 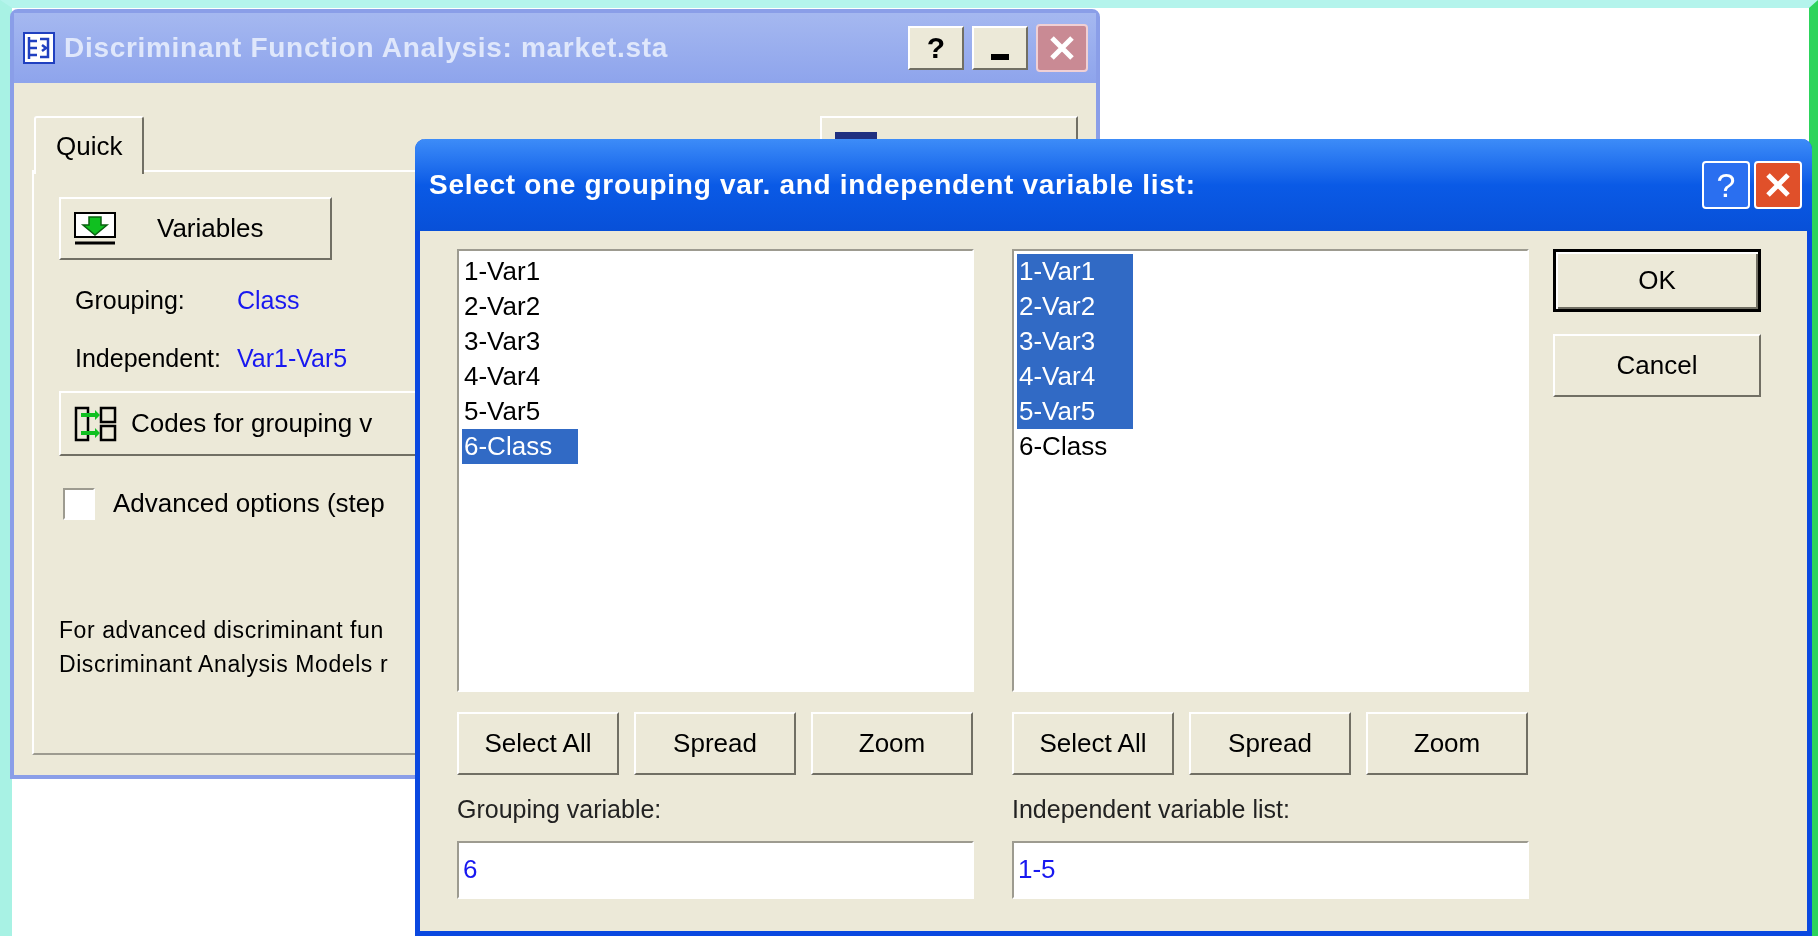 What do you see at coordinates (1270, 869) in the screenshot?
I see `input-field: 1-5` at bounding box center [1270, 869].